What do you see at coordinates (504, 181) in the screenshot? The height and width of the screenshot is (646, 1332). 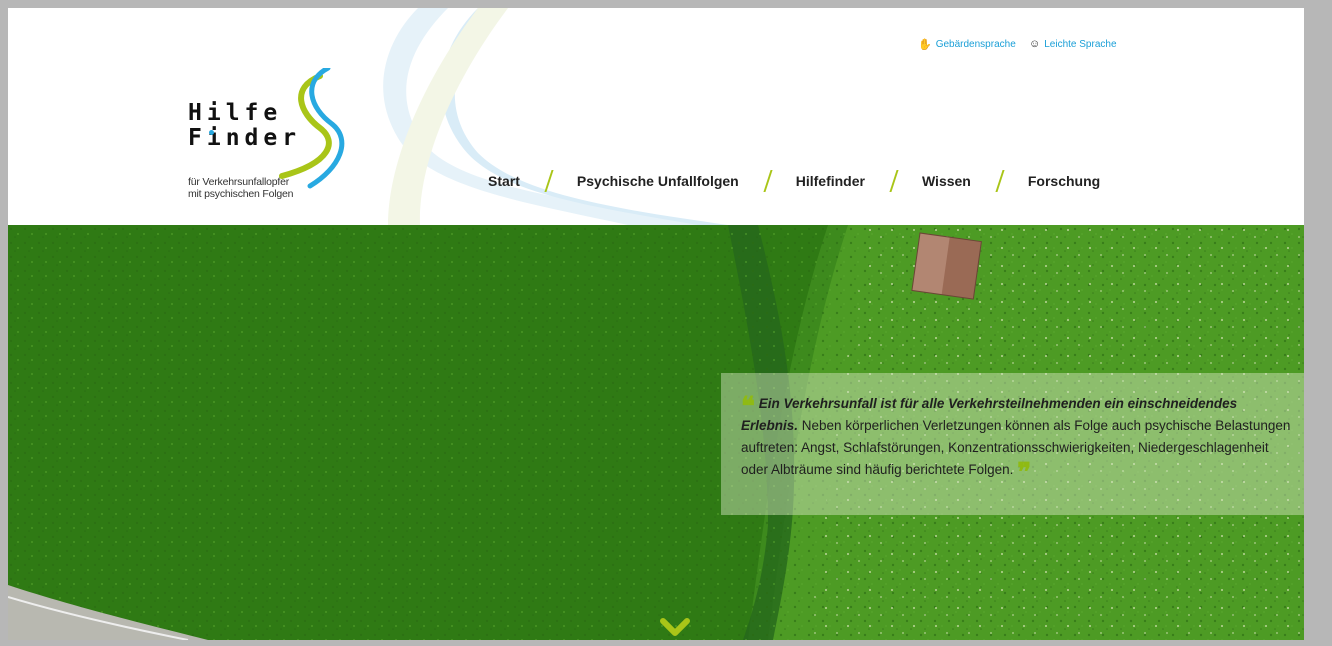 I see `nav-item-start: Start` at bounding box center [504, 181].